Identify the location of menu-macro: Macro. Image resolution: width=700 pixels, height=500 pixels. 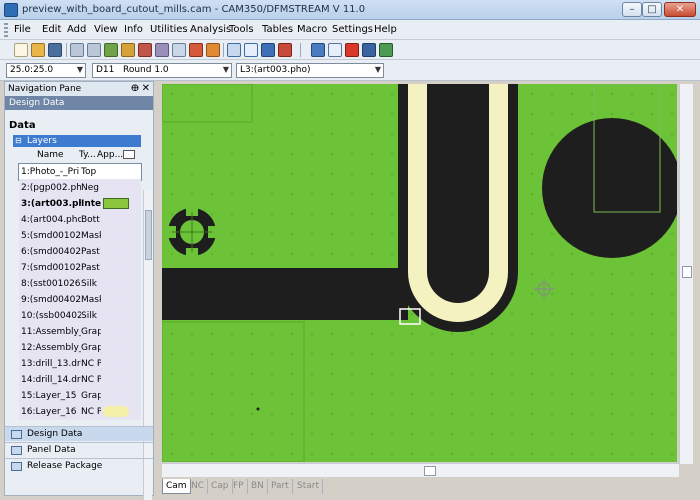
(312, 29).